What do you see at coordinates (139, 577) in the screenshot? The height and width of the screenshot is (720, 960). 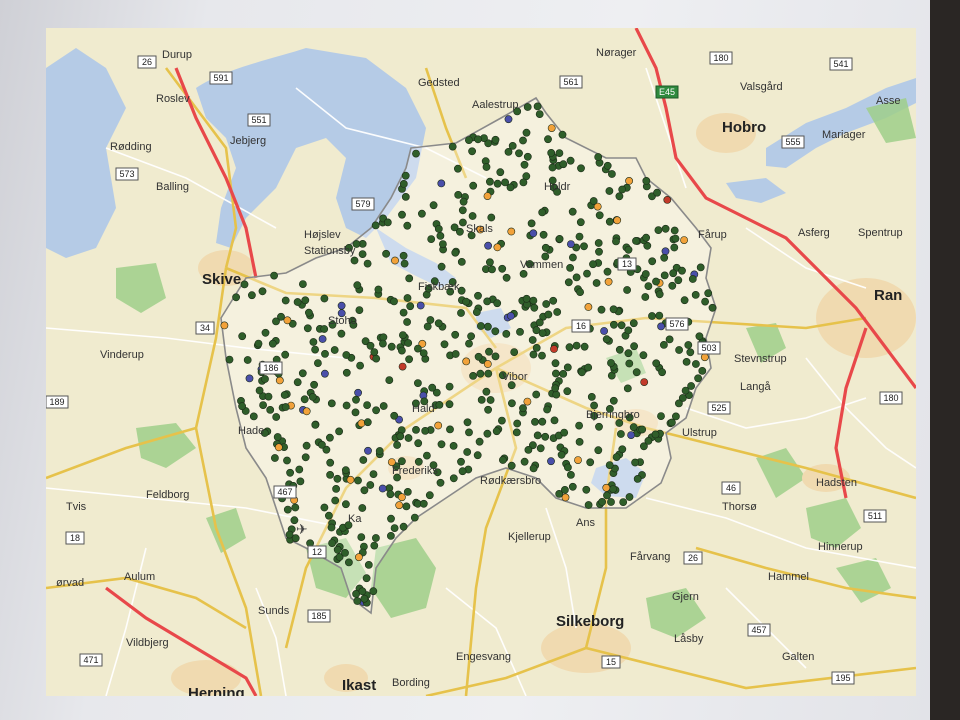 I see `label-aulum: Aulum` at bounding box center [139, 577].